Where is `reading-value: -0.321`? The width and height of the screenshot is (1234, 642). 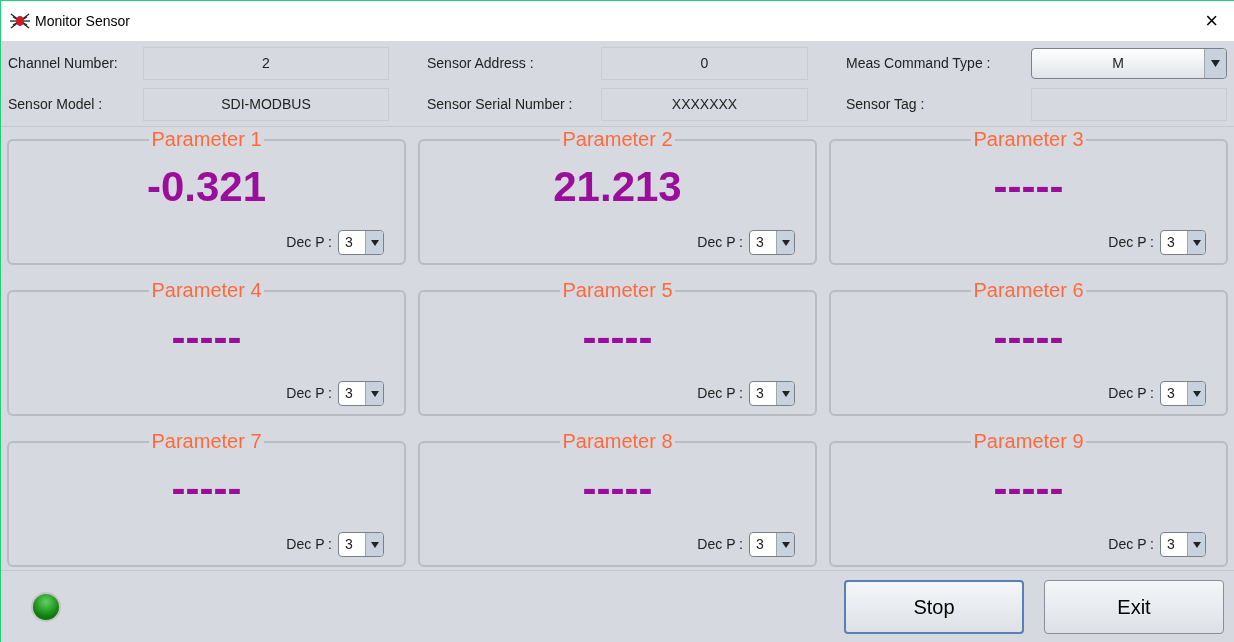
reading-value: -0.321 is located at coordinates (206, 187).